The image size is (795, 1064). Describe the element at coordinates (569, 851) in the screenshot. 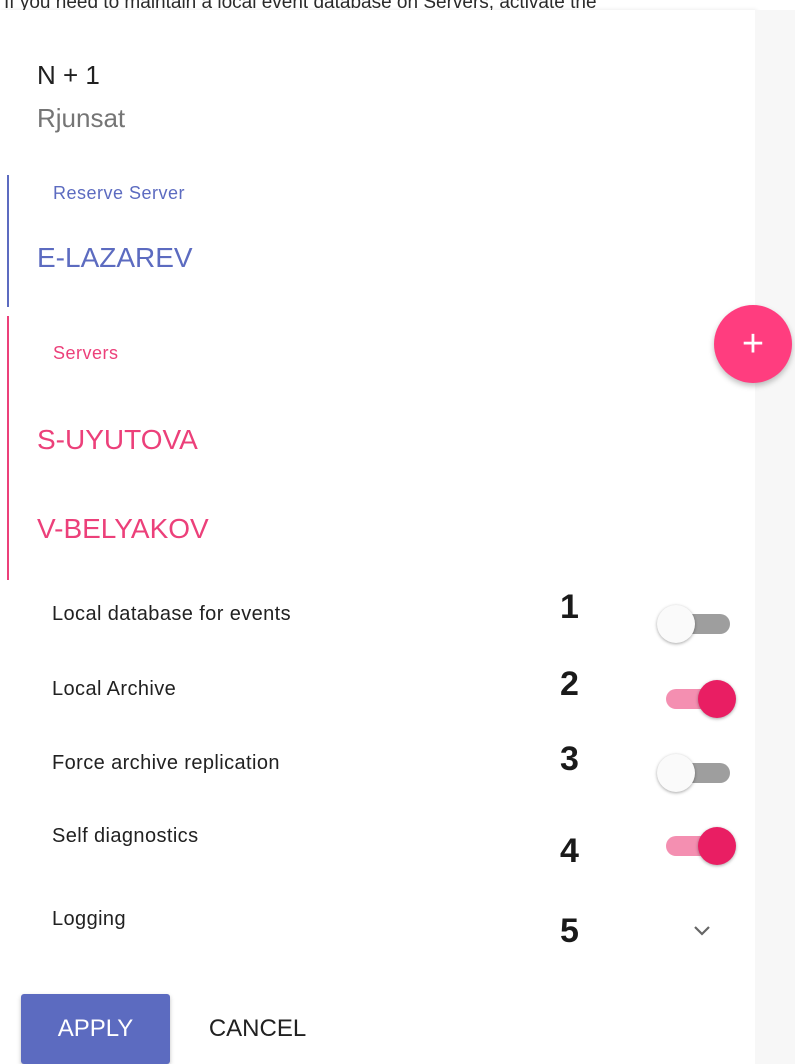

I see `callout-number: 4` at that location.